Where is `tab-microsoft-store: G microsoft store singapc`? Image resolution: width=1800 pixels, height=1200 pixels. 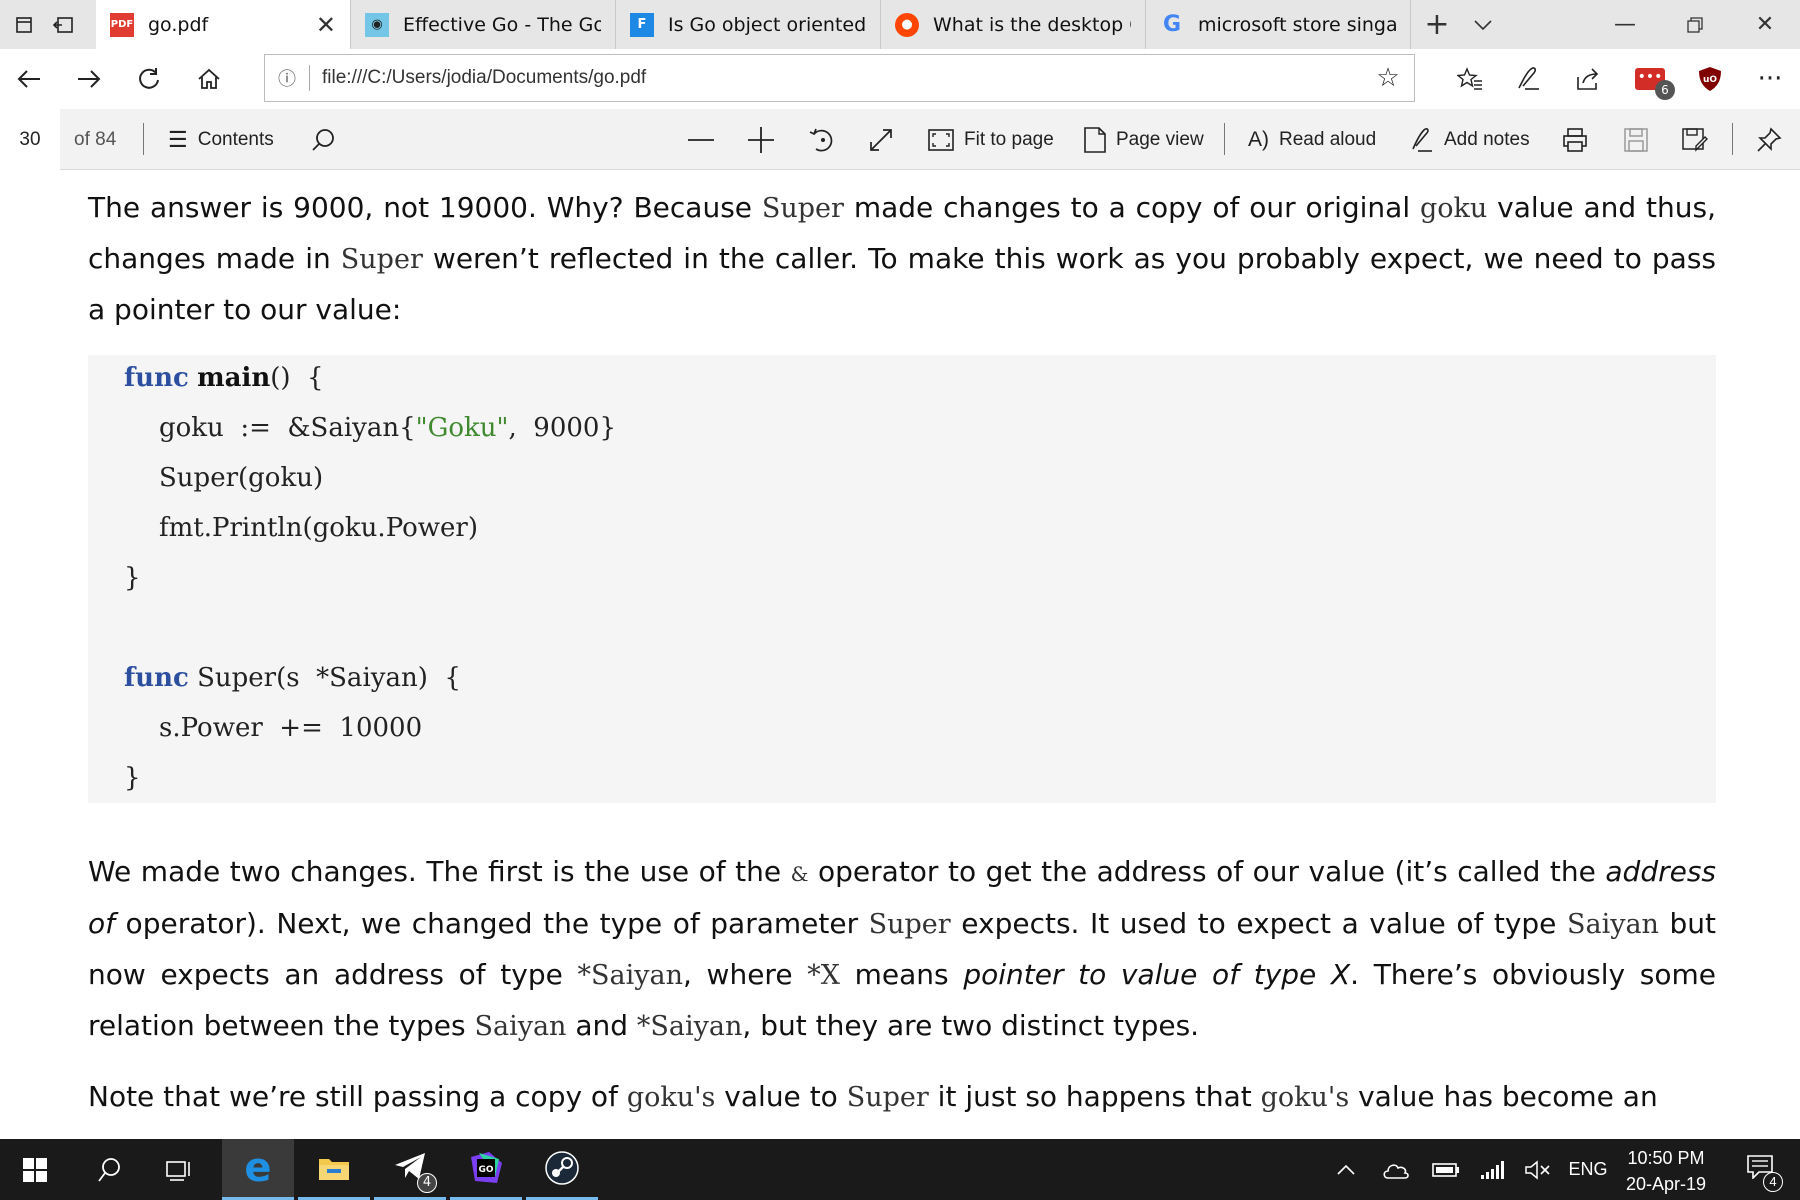
tab-microsoft-store: G microsoft store singapc is located at coordinates (1278, 24).